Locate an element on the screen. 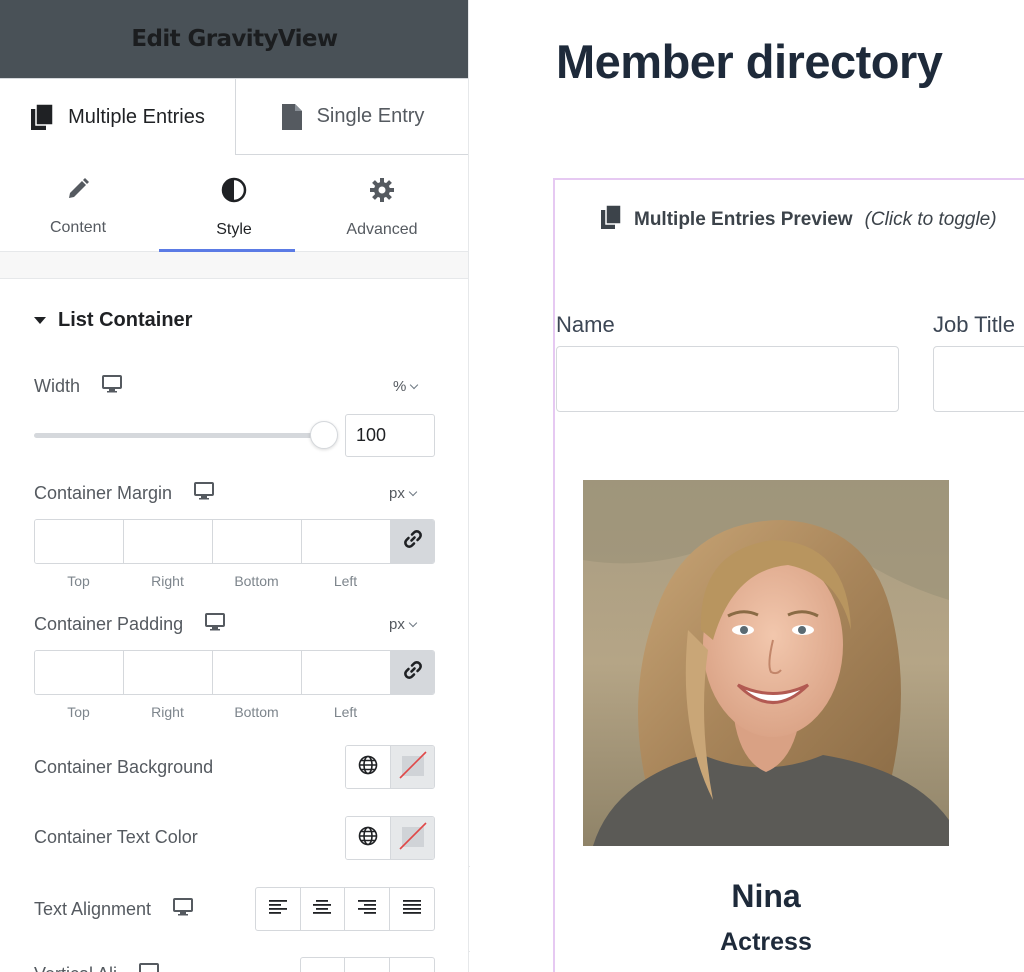 This screenshot has width=1024, height=972. margin-left-label: Left is located at coordinates (345, 581).